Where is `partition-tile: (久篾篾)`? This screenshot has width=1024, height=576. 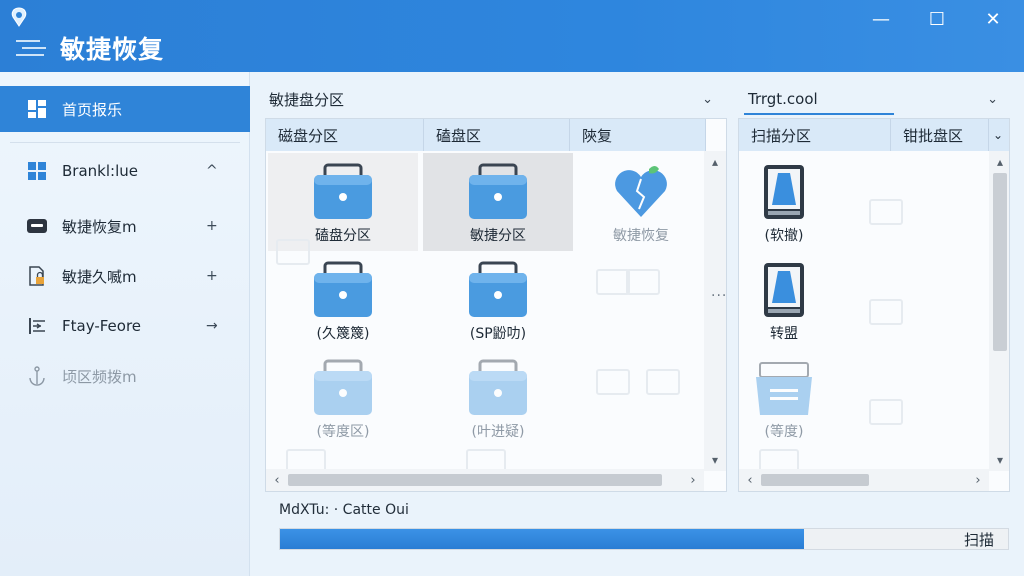 partition-tile: (久篾篾) is located at coordinates (343, 300).